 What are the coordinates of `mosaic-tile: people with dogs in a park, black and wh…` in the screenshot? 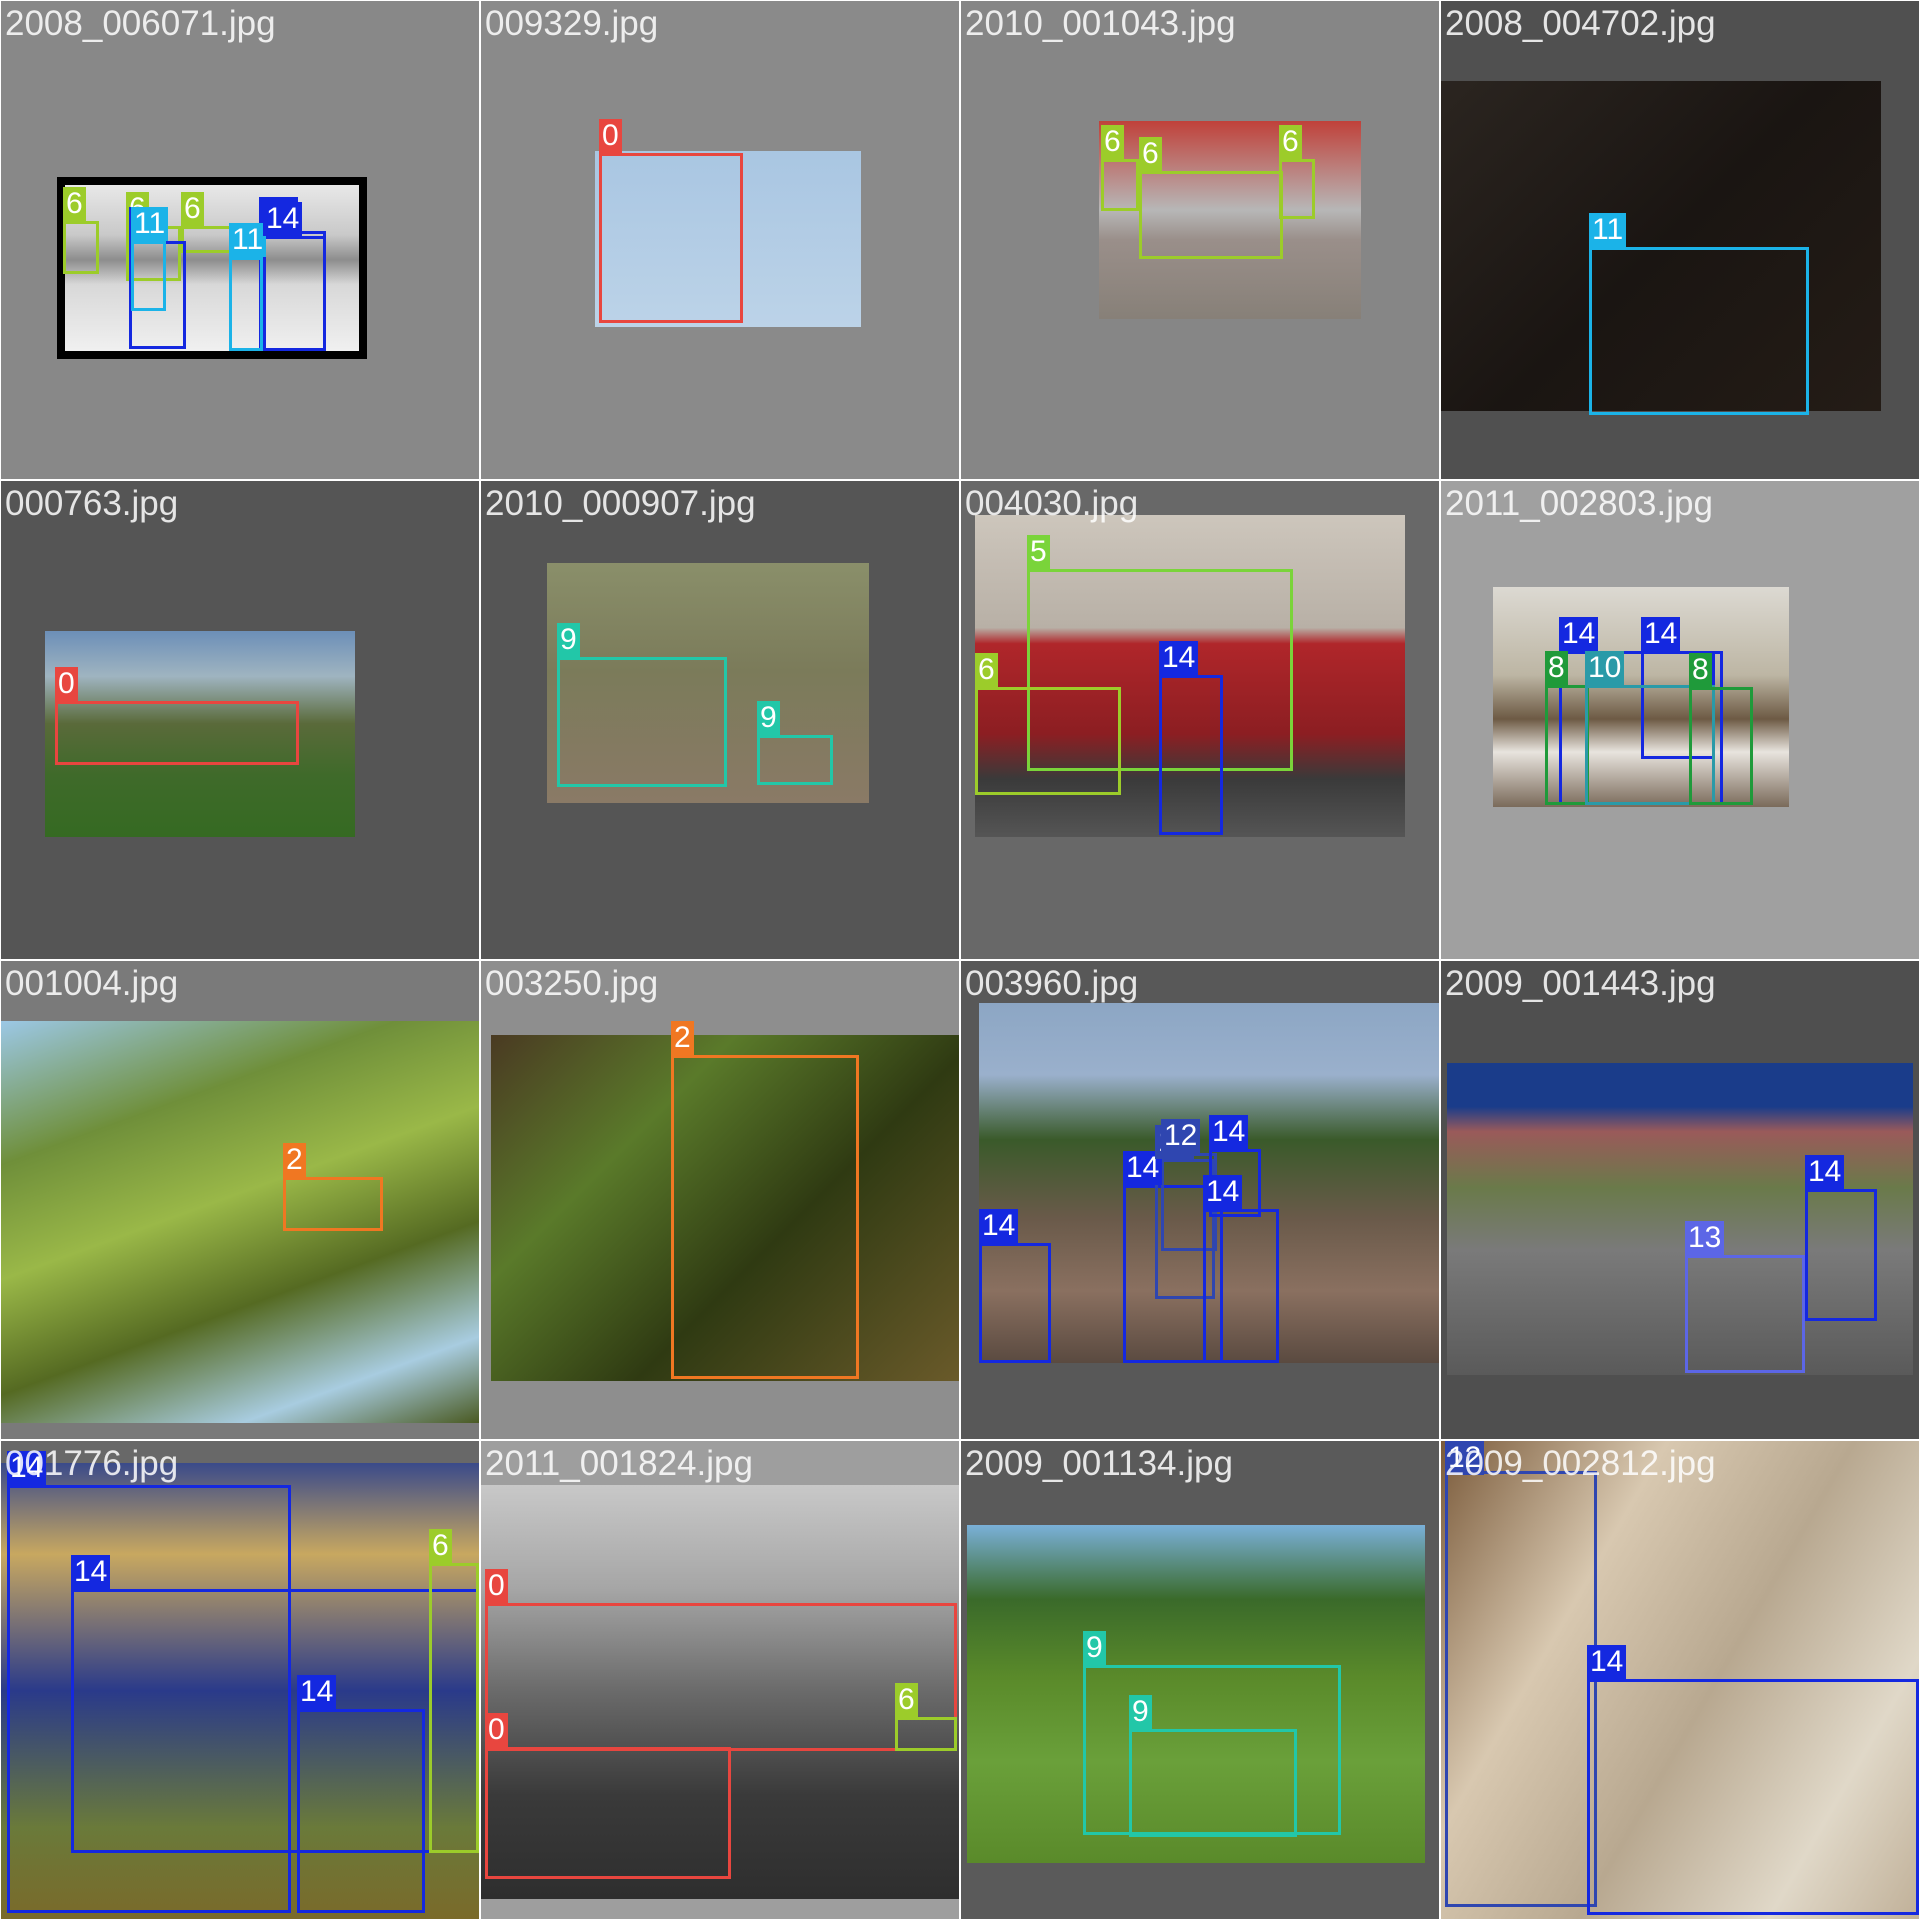 It's located at (240, 240).